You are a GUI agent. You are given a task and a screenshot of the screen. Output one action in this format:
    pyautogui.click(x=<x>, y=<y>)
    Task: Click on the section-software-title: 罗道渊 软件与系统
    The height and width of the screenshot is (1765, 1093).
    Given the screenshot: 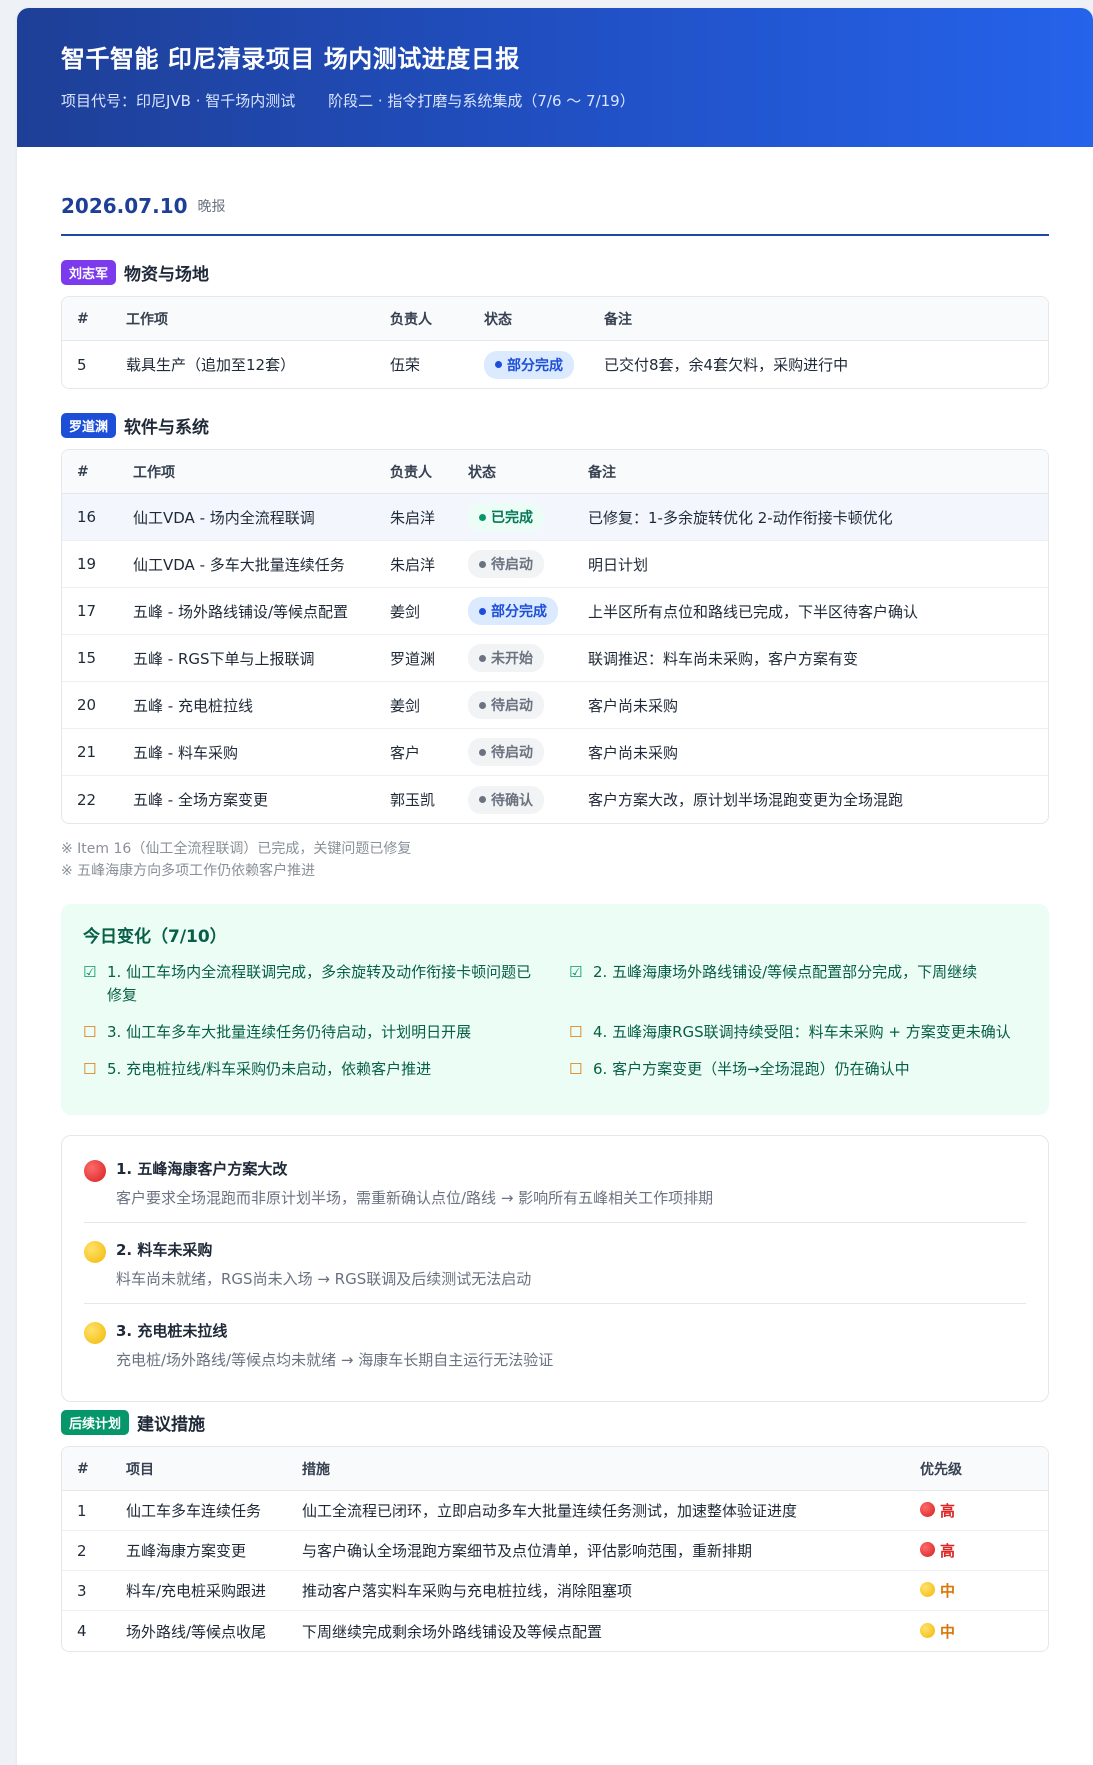 What is the action you would take?
    pyautogui.click(x=555, y=425)
    